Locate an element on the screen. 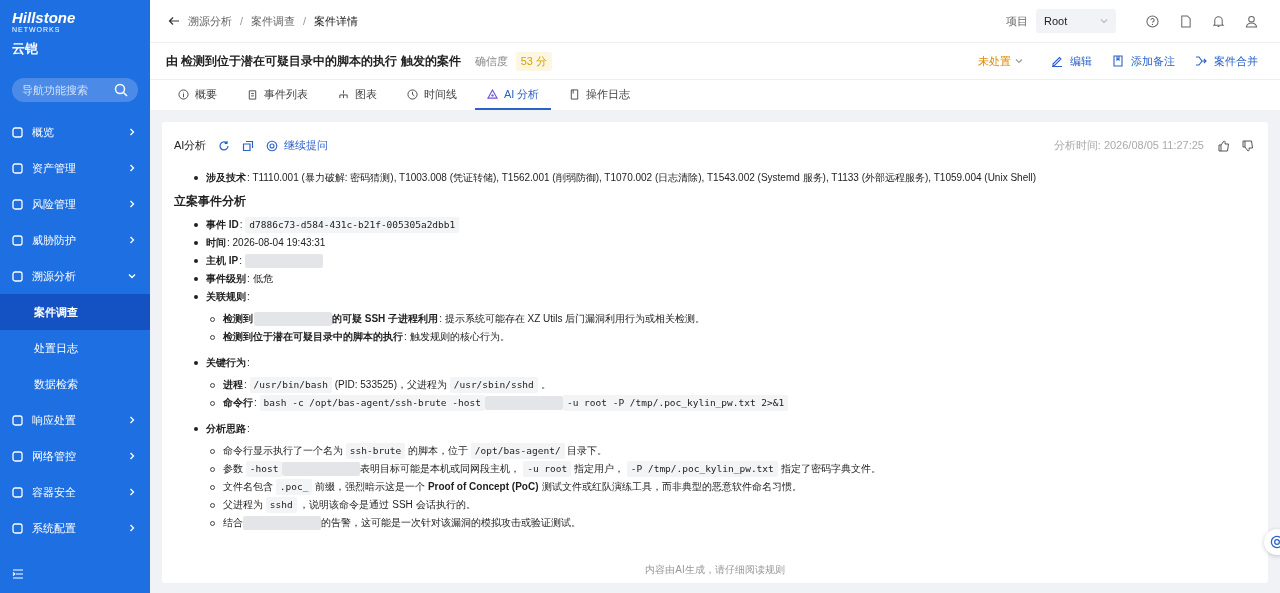 The image size is (1280, 593). tab: 时间线 is located at coordinates (432, 95).